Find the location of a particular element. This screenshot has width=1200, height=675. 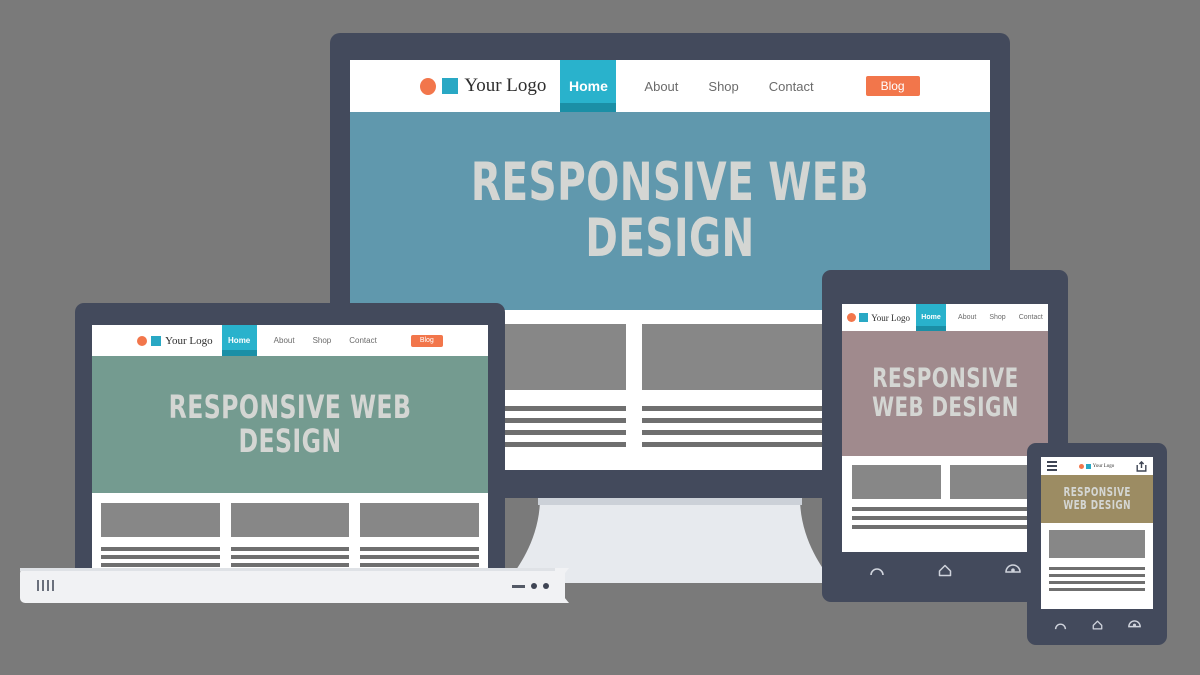

desktop-logo: Your Logo is located at coordinates (455, 86).